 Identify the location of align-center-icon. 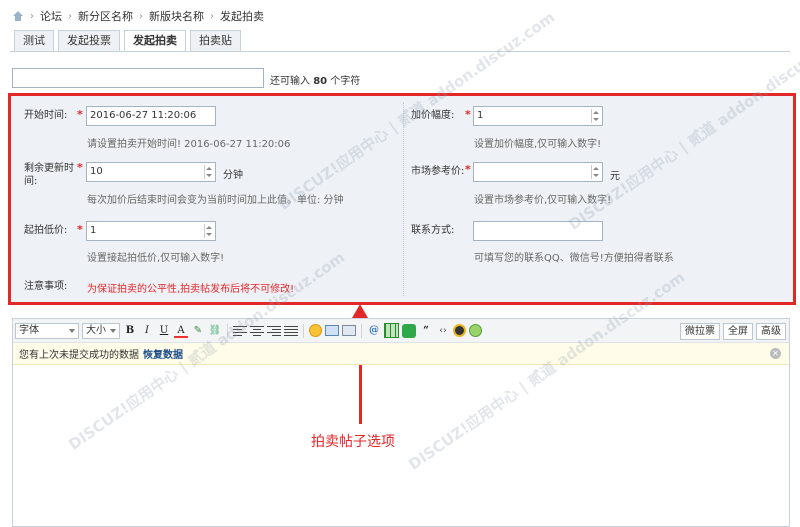
(257, 331).